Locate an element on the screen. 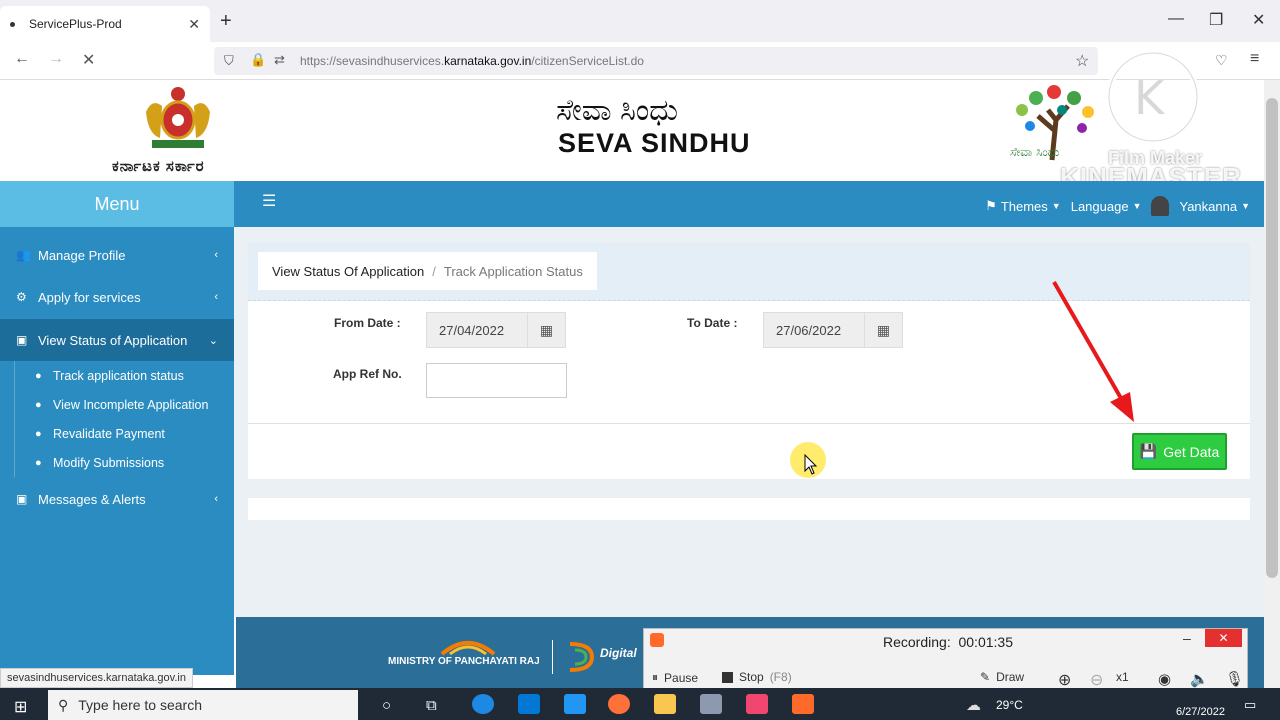 The height and width of the screenshot is (720, 1280). ministry-text: MINISTRY OF PANCHAYATI RAJ is located at coordinates (464, 661).